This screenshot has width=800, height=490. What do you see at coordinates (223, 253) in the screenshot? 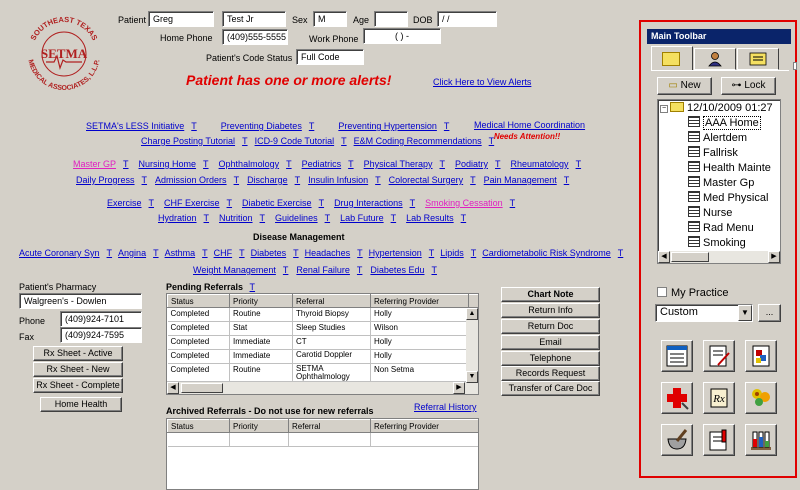
I see `disease-link: CHF` at bounding box center [223, 253].